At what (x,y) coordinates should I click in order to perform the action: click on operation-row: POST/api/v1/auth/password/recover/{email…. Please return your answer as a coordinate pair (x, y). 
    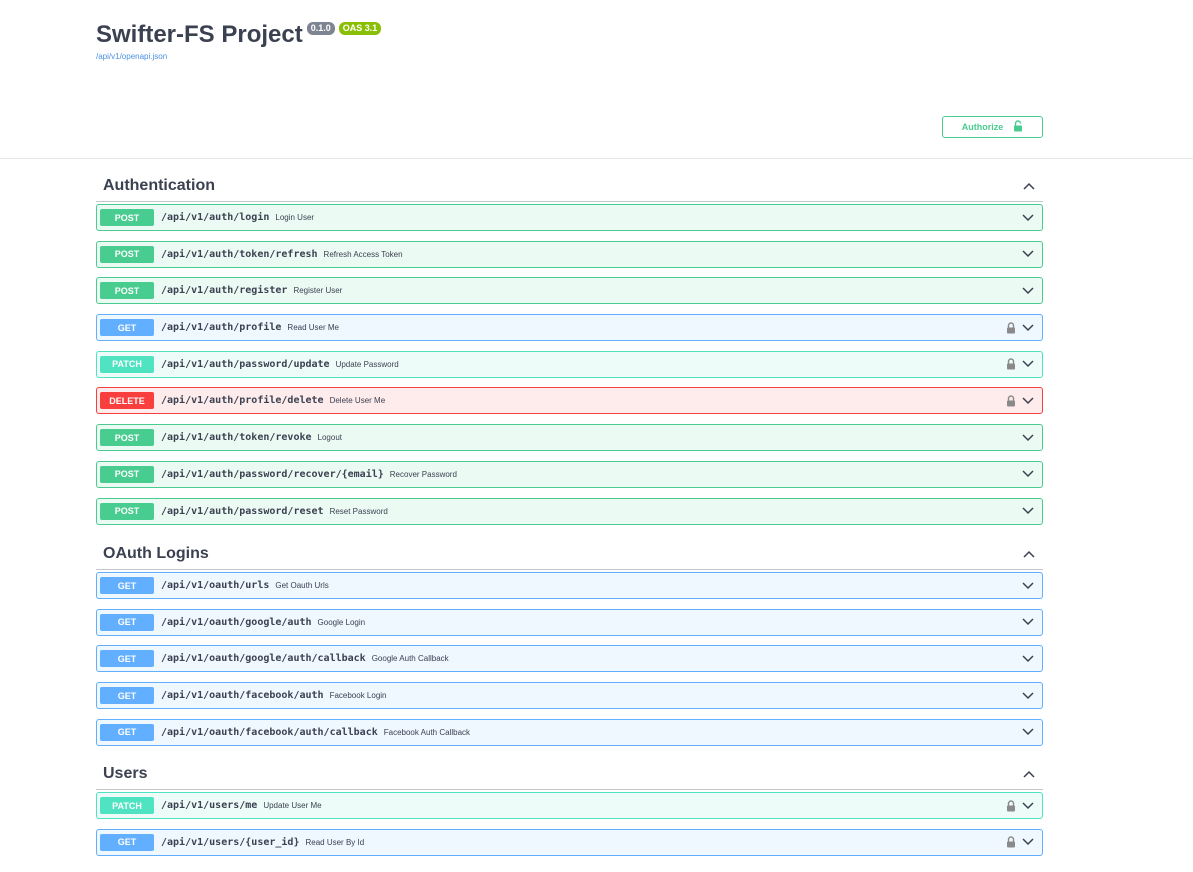
    Looking at the image, I should click on (569, 474).